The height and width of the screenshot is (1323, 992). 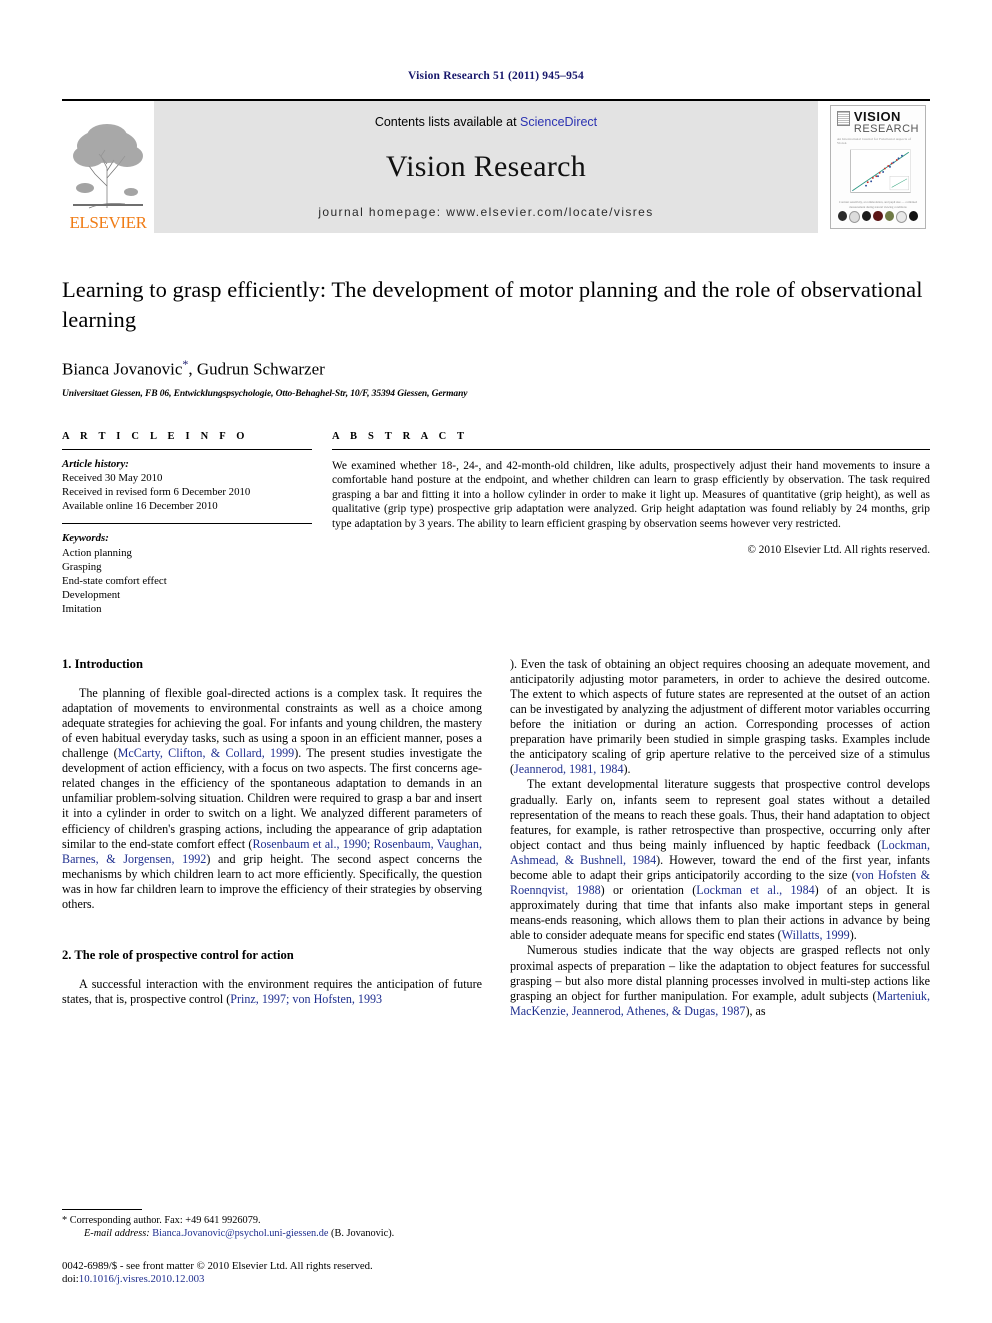 I want to click on para-text: ) or orientation (, so click(x=648, y=890).